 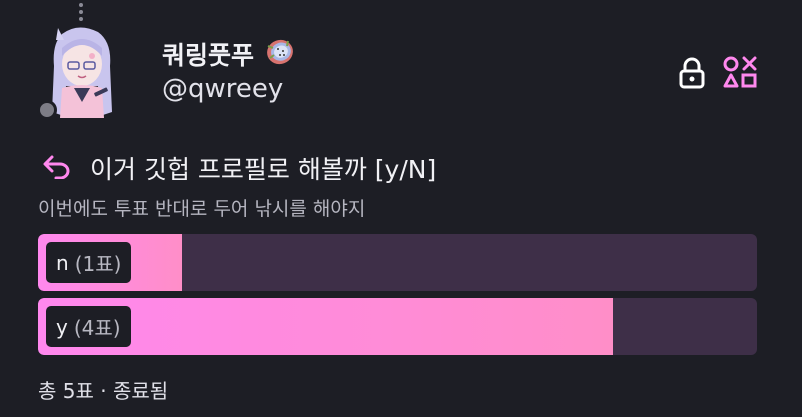 I want to click on poll-option-label: y (4표), so click(x=88, y=326).